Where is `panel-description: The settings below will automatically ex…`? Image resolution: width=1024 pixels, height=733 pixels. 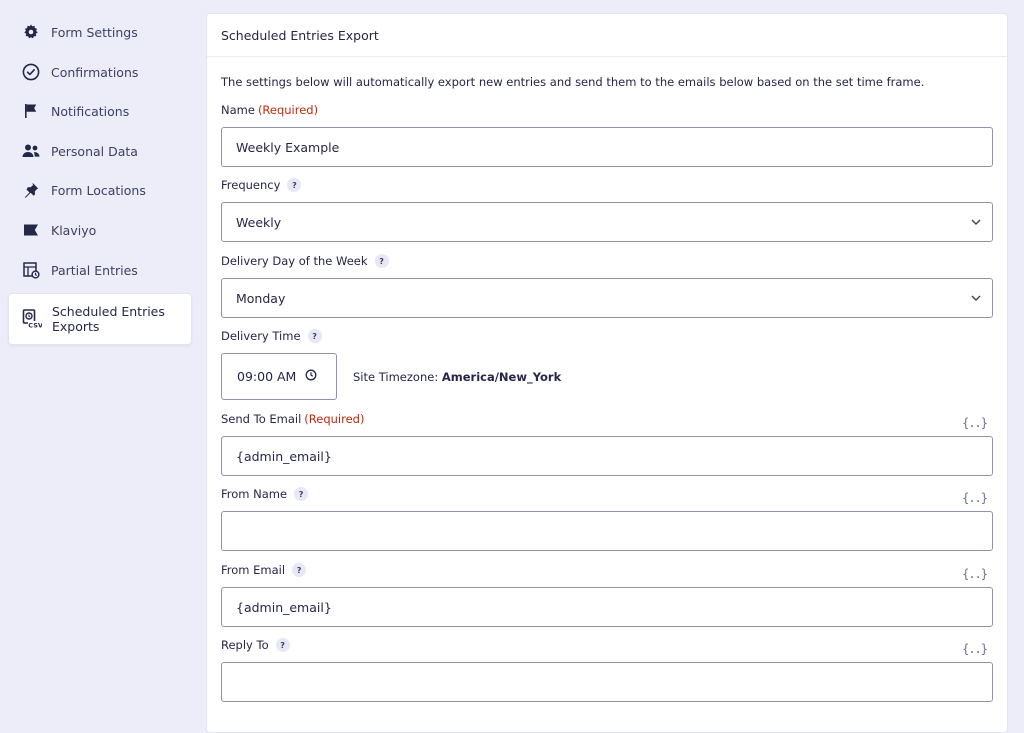
panel-description: The settings below will automatically ex… is located at coordinates (573, 82).